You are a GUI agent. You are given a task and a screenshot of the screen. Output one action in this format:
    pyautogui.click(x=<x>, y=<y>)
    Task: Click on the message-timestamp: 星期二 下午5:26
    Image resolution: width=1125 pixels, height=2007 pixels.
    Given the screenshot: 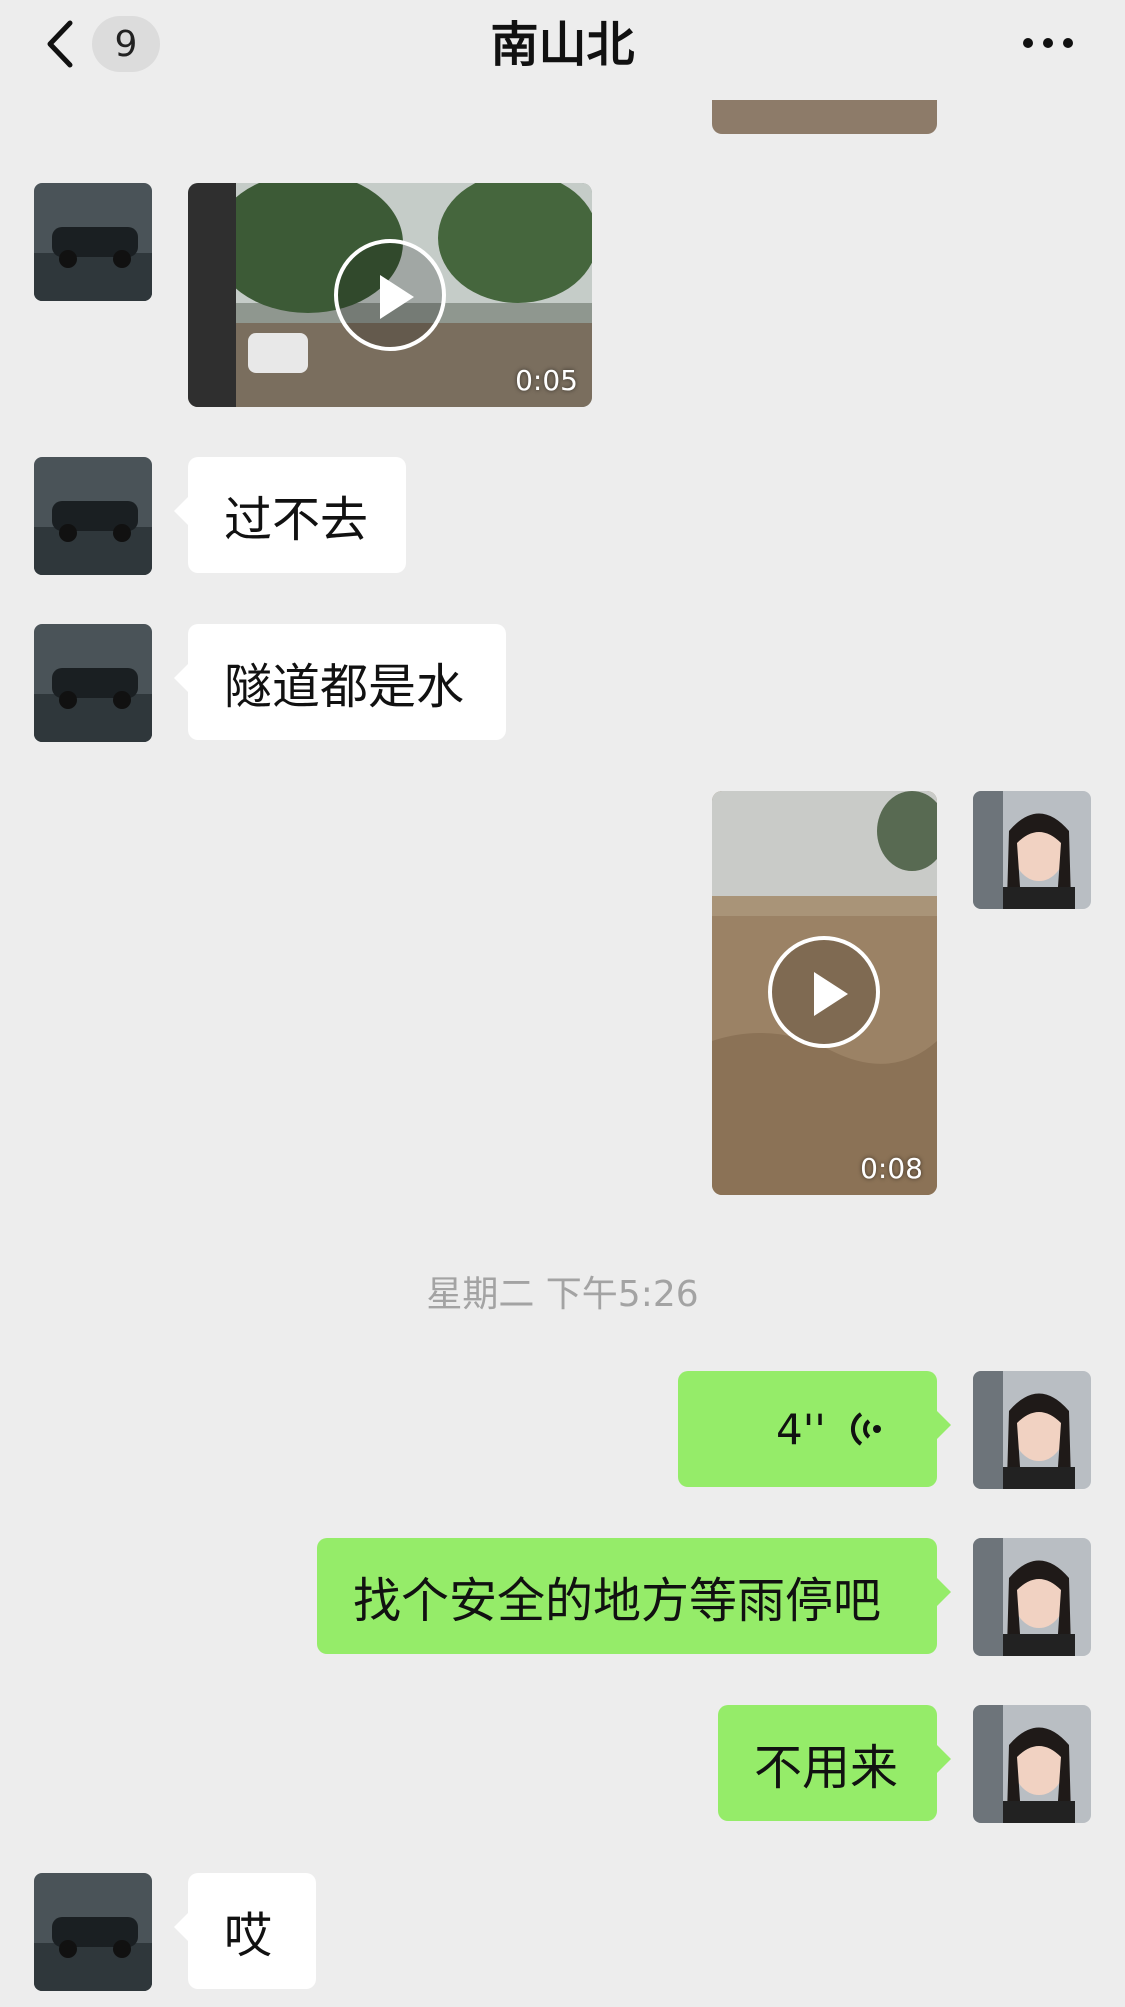 What is the action you would take?
    pyautogui.click(x=562, y=1294)
    